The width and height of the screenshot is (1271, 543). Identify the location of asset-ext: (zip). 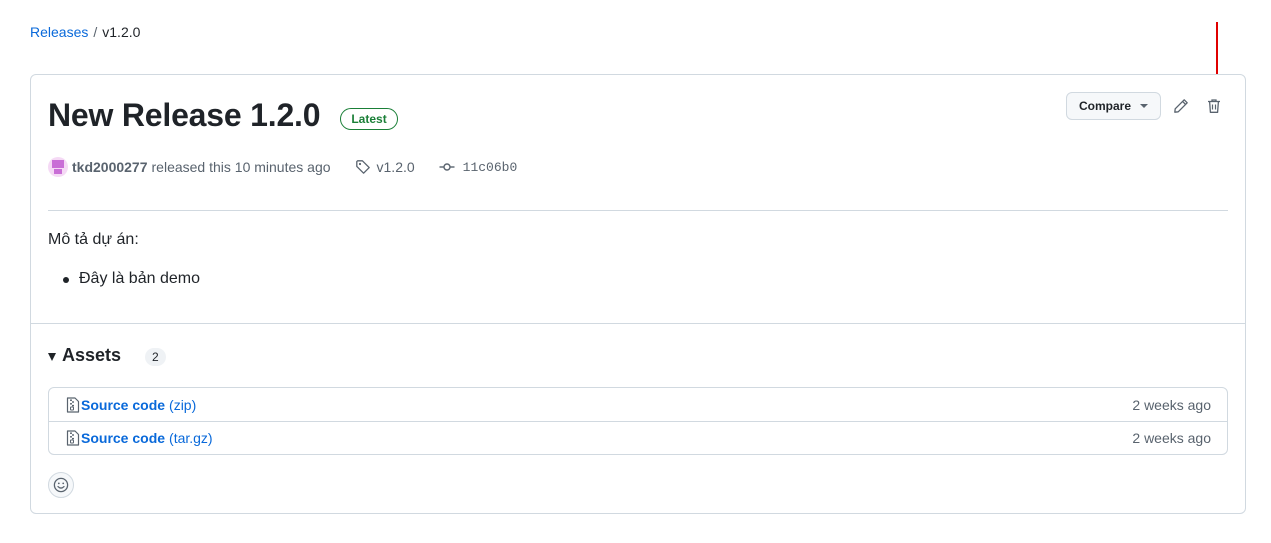
(183, 404).